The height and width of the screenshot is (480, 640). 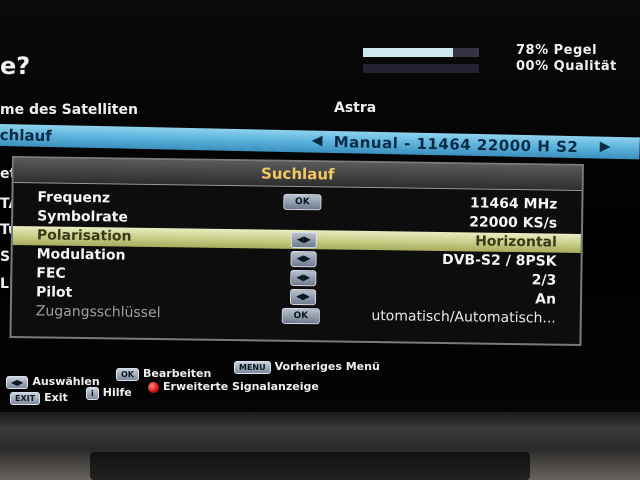 What do you see at coordinates (513, 223) in the screenshot?
I see `row-value: 22000 KS/s` at bounding box center [513, 223].